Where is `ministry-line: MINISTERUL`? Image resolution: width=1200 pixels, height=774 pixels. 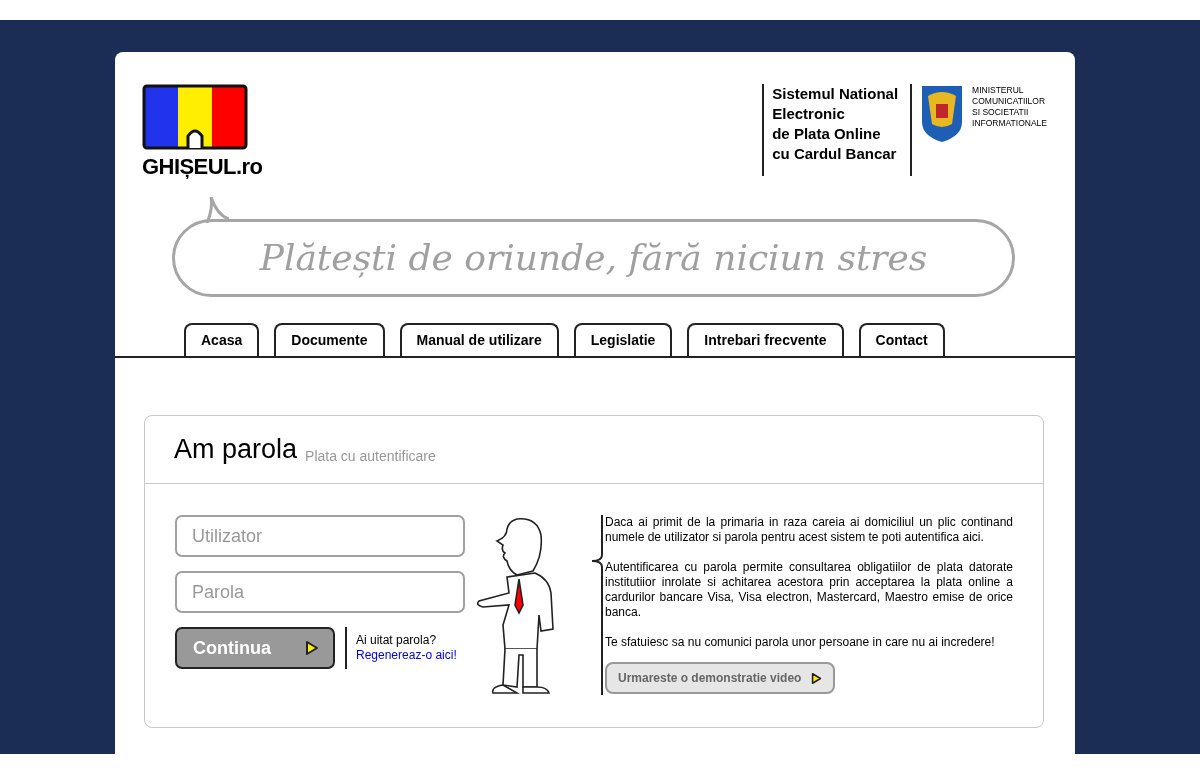 ministry-line: MINISTERUL is located at coordinates (998, 90).